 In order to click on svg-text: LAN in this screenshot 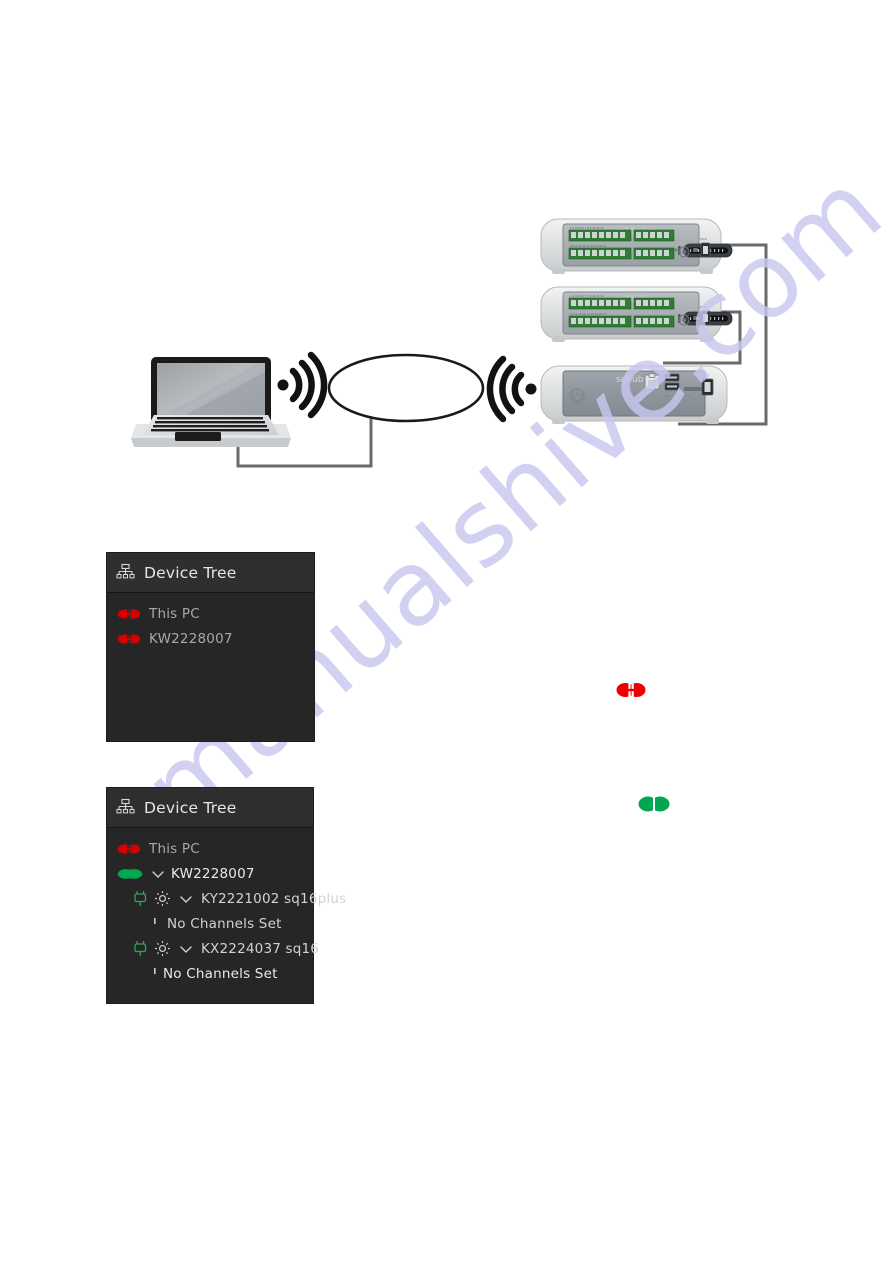, I will do `click(646, 396)`.